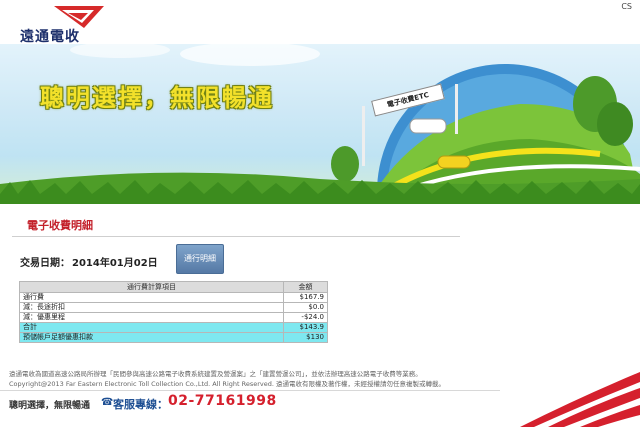  I want to click on fee-item: 減：長途折扣, so click(151, 307).